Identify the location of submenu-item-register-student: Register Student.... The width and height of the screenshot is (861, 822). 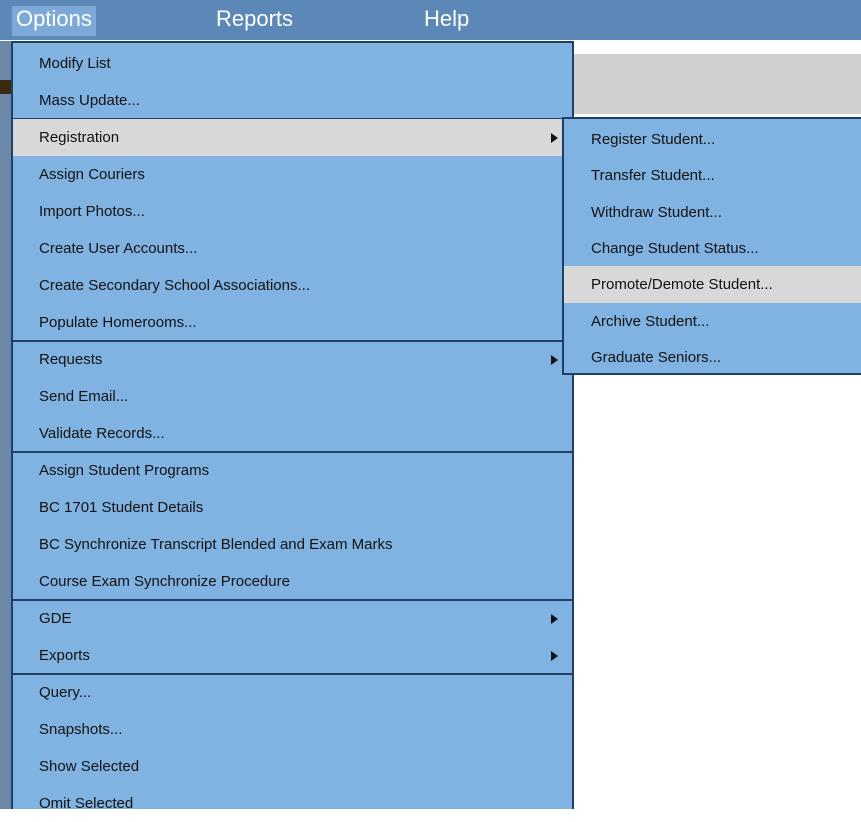
(712, 139).